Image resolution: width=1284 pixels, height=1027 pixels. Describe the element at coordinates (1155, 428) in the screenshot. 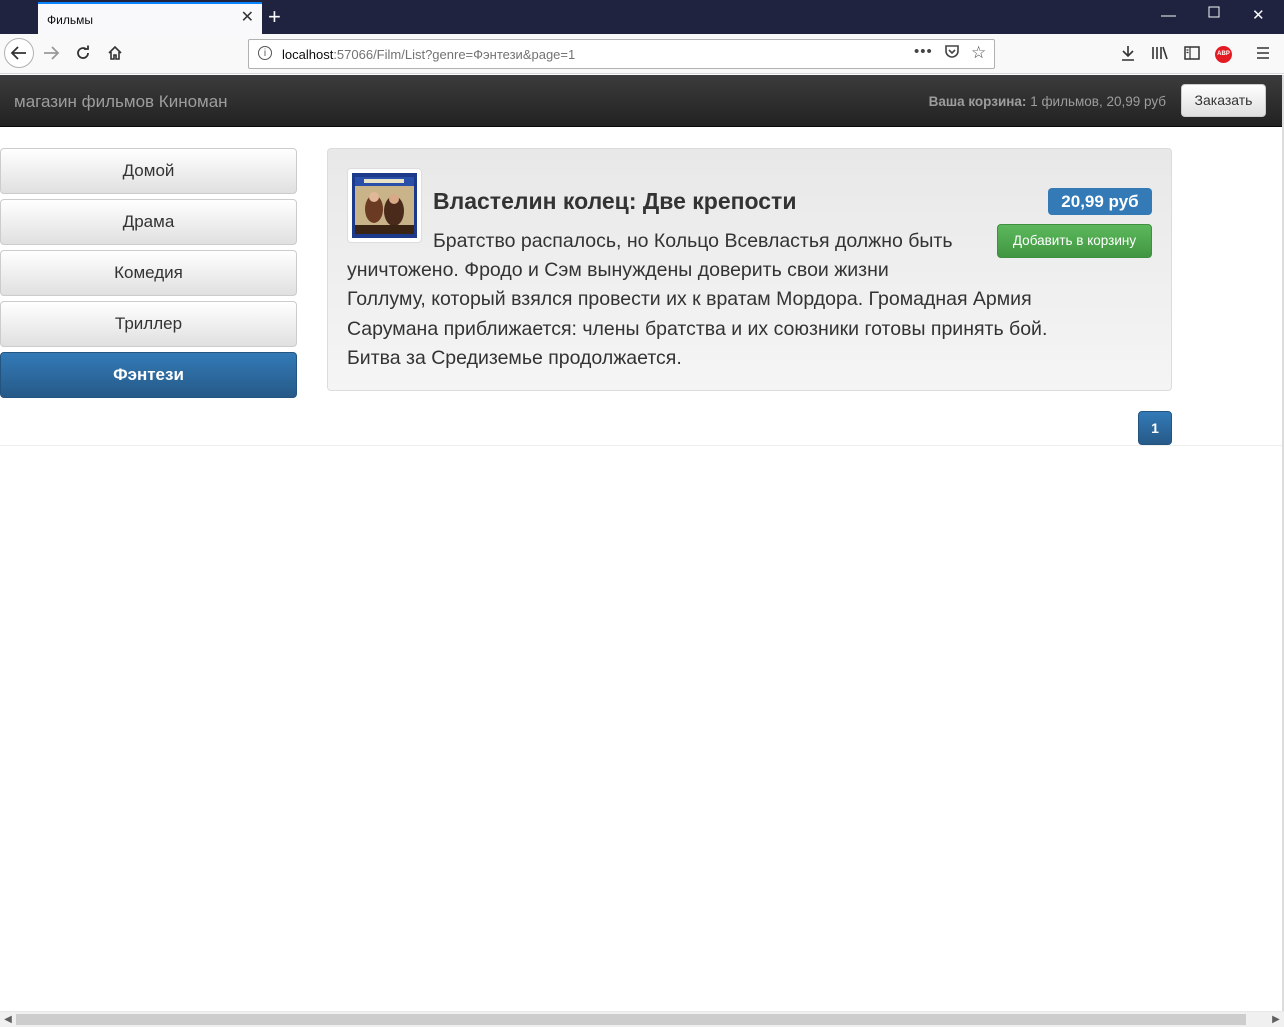

I see `page-link-1: 1` at that location.